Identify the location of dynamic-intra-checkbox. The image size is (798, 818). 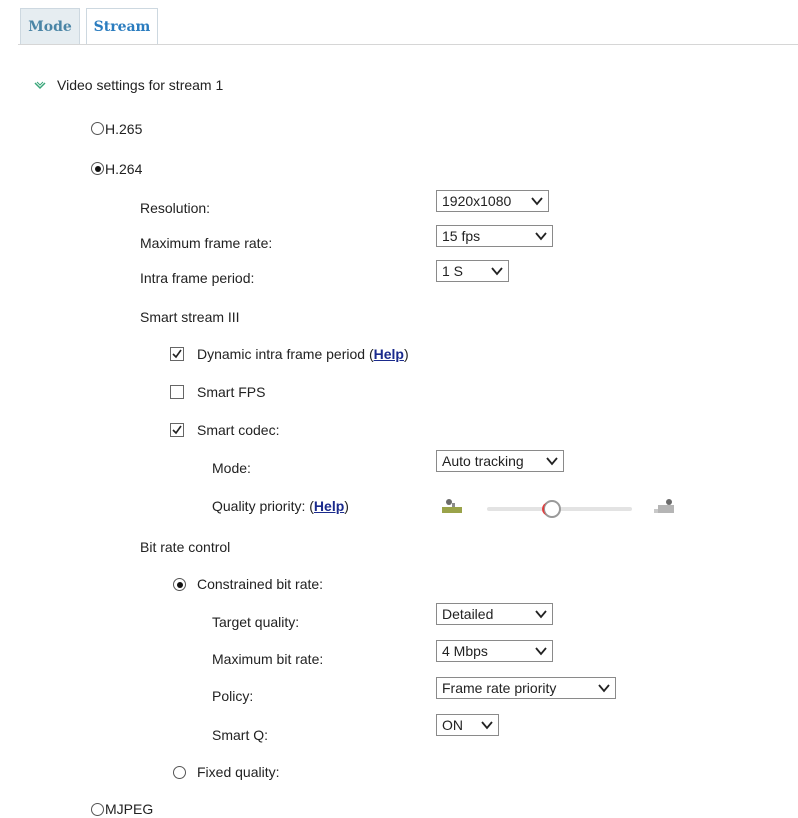
(177, 354).